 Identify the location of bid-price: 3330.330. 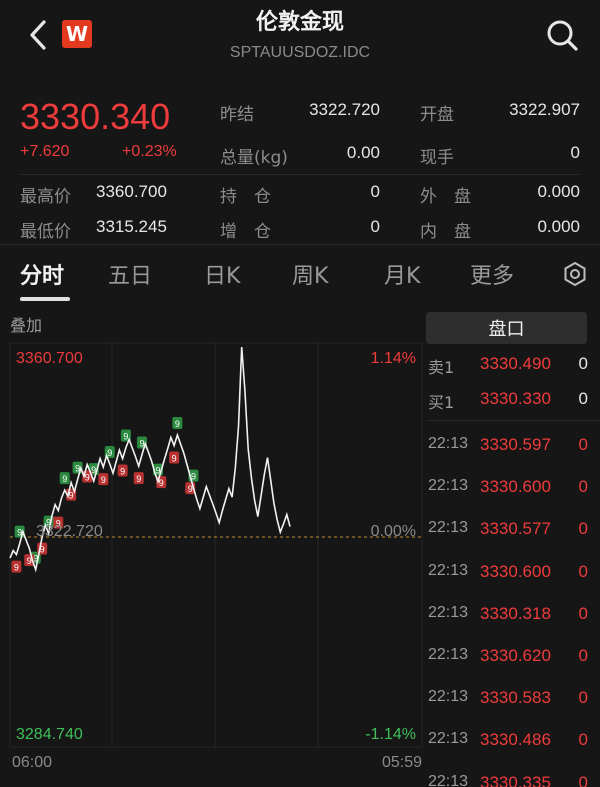
(515, 398).